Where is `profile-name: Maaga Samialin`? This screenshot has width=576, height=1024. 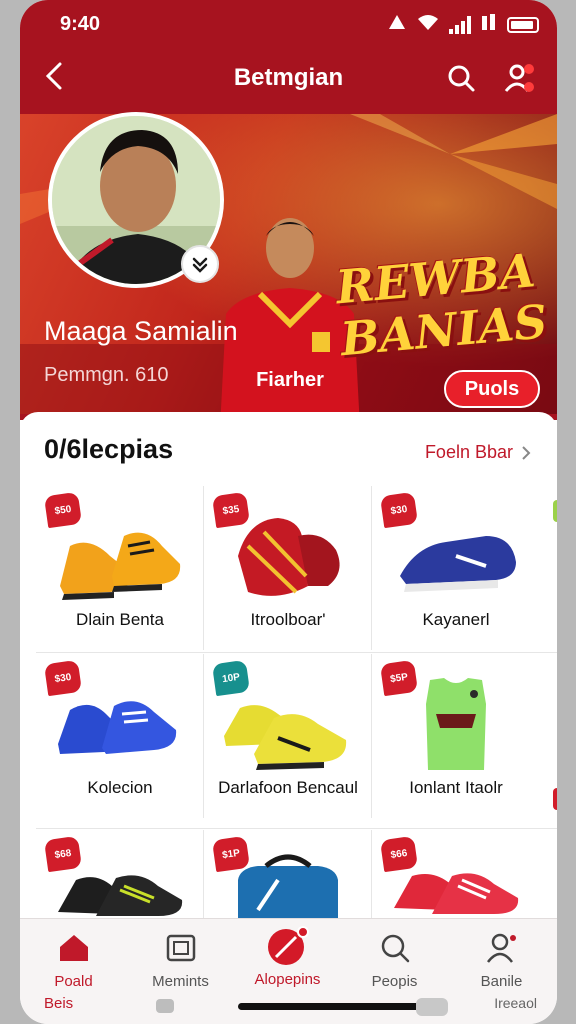 profile-name: Maaga Samialin is located at coordinates (141, 331).